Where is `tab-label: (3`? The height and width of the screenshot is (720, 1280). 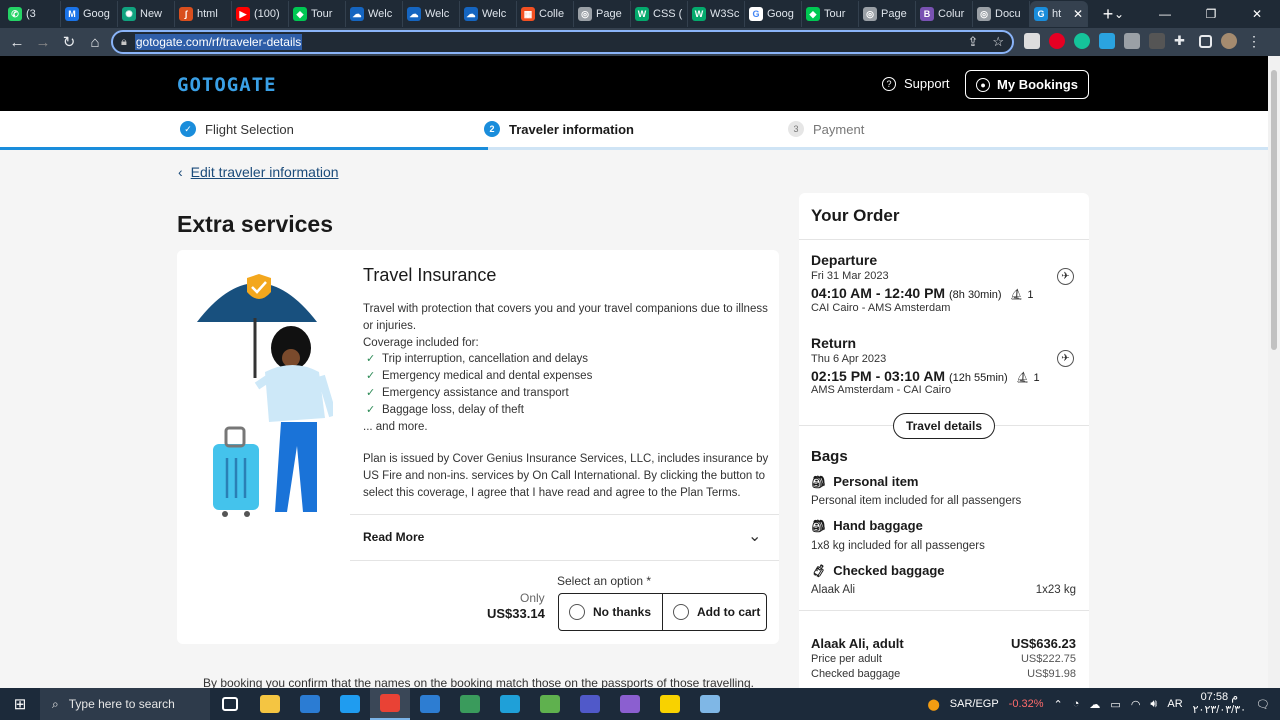 tab-label: (3 is located at coordinates (31, 14).